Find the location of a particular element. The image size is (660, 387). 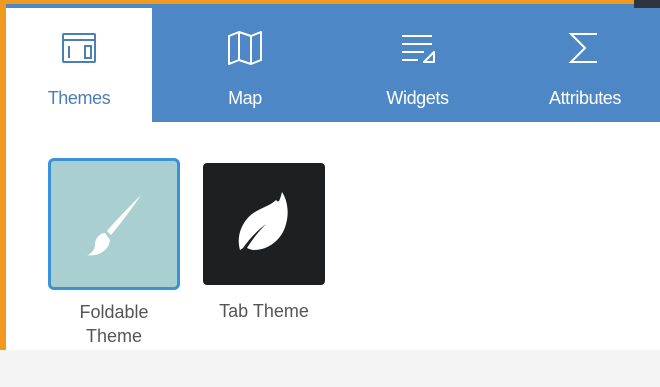

foldable-theme-thumbnail is located at coordinates (114, 224).